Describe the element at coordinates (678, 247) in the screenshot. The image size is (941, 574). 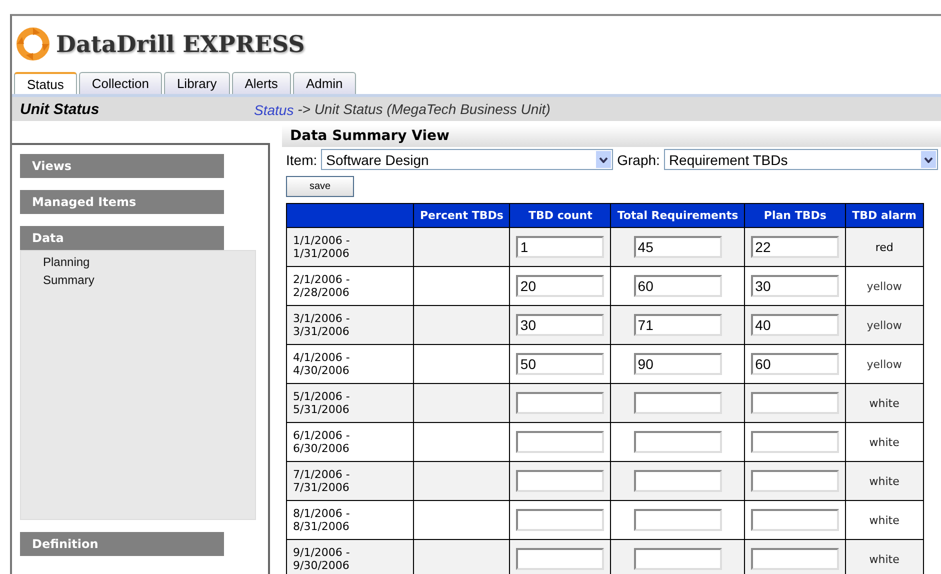
I see `value-field: 45` at that location.